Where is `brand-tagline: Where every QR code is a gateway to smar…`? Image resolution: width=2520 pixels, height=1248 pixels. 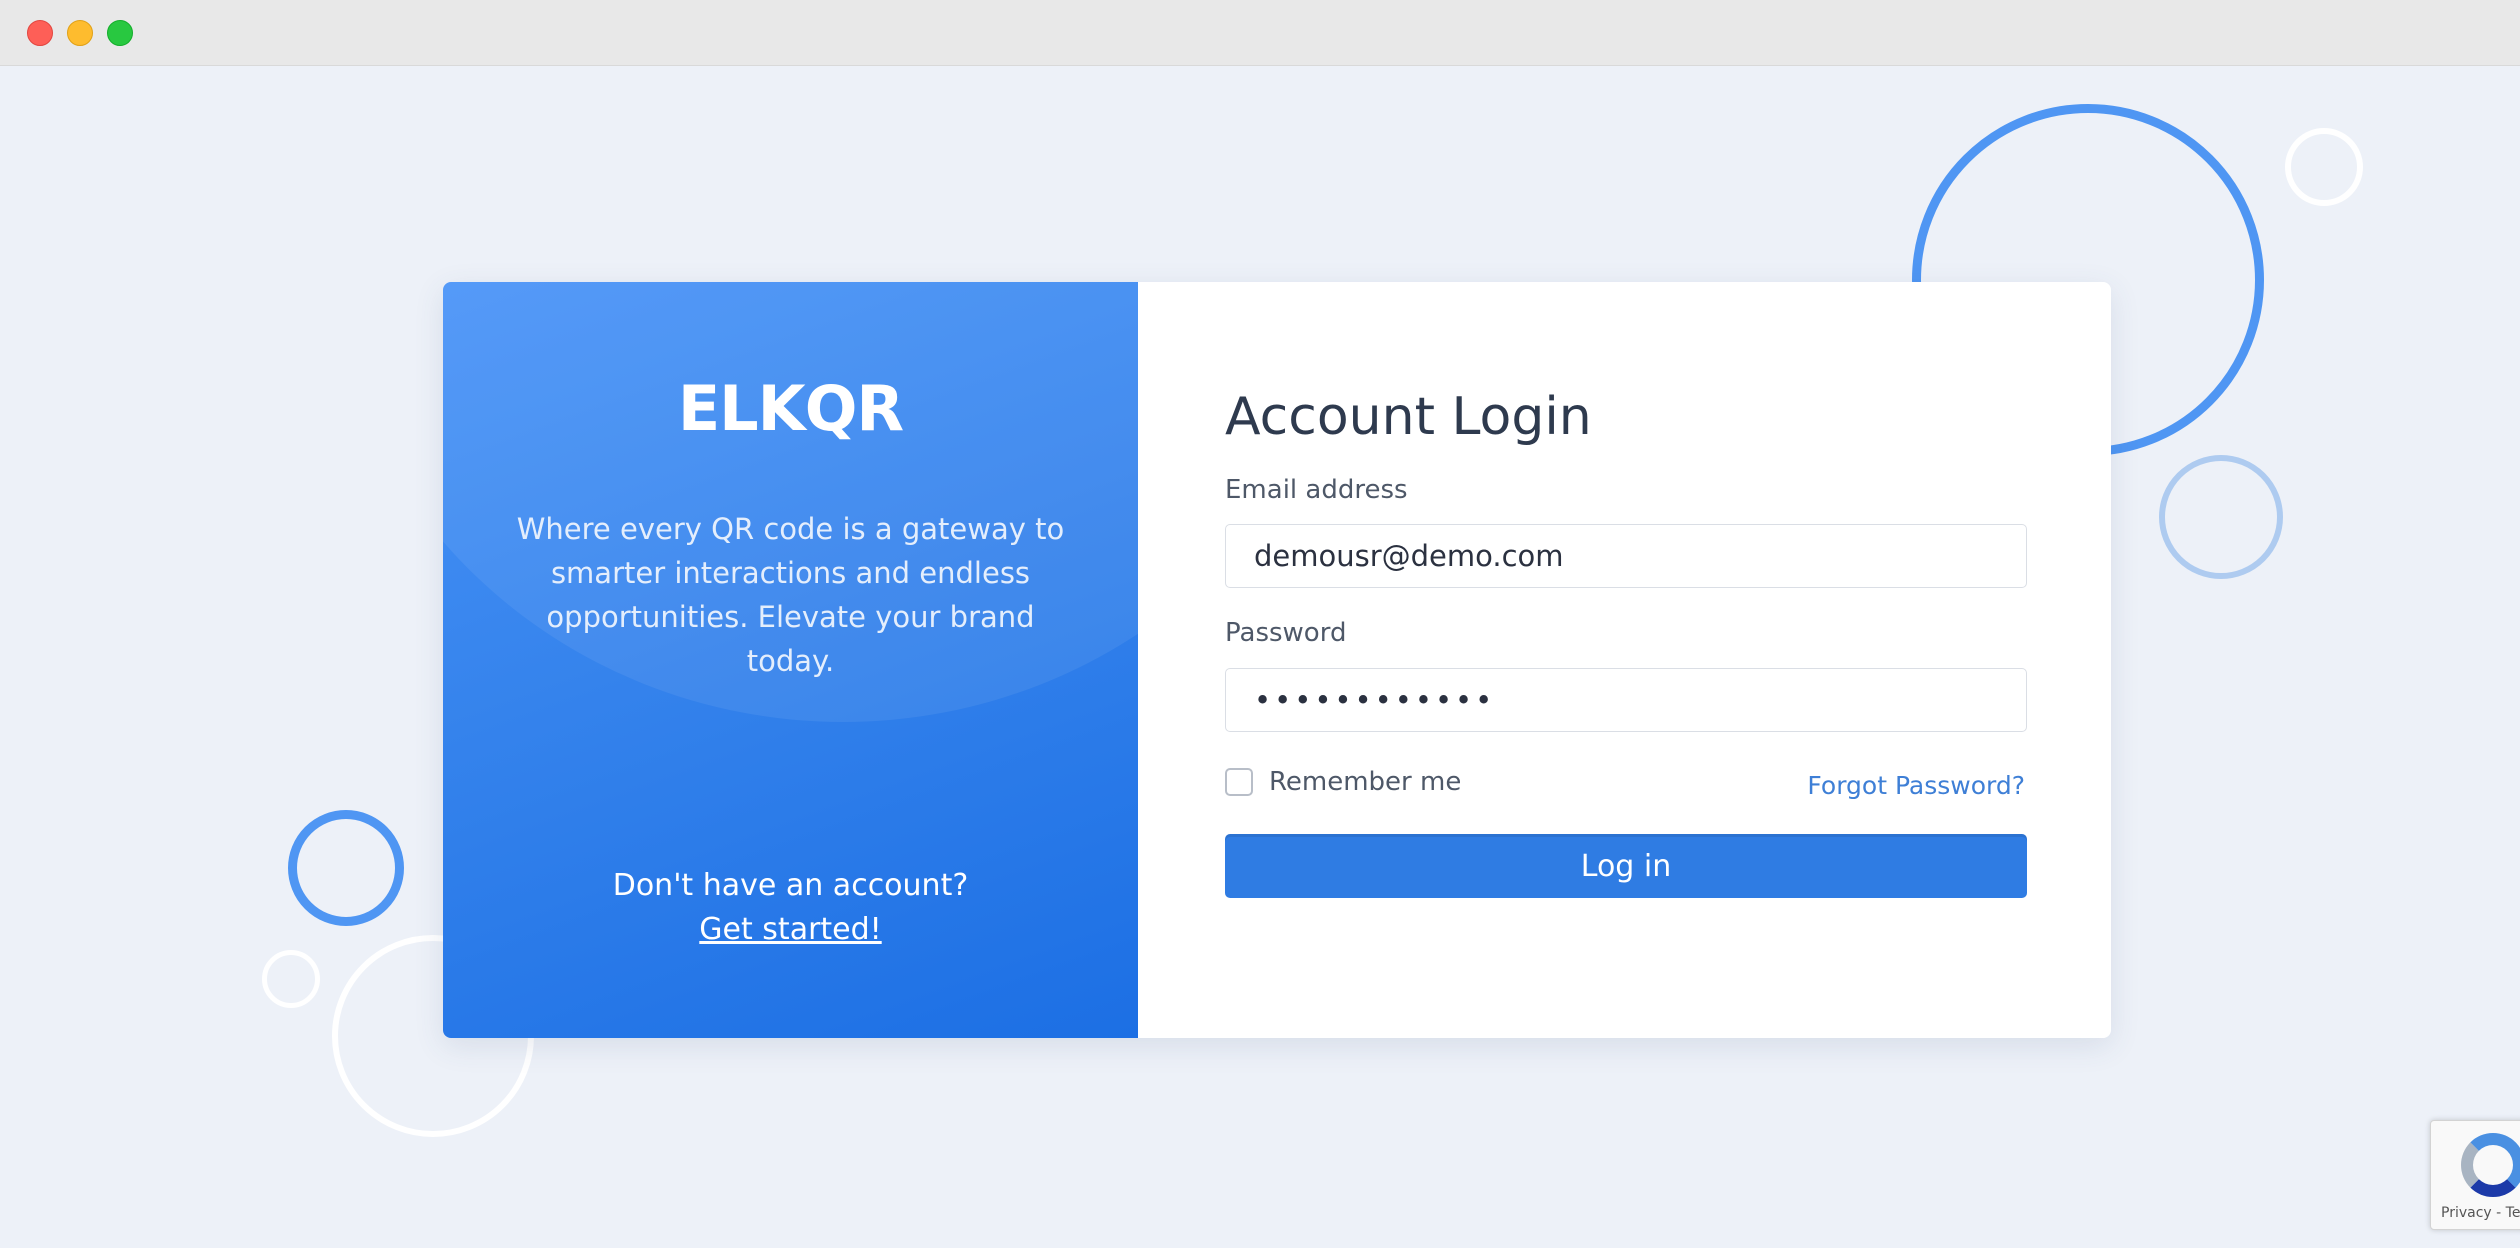 brand-tagline: Where every QR code is a gateway to smar… is located at coordinates (790, 595).